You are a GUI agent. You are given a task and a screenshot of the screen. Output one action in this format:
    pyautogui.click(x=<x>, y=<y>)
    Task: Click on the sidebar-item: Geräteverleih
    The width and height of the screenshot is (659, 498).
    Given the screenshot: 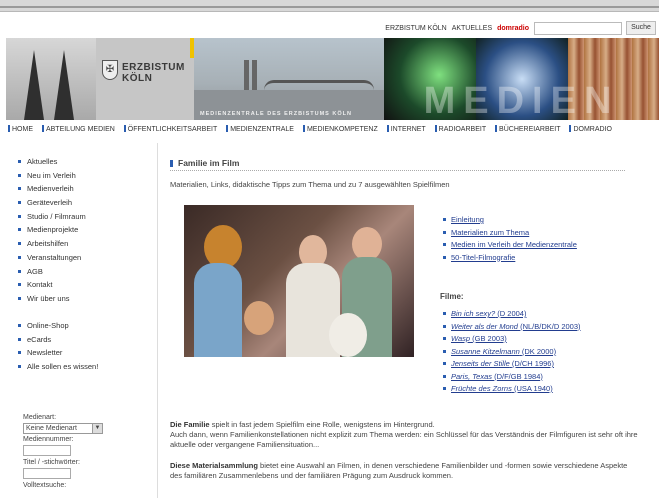 What is the action you would take?
    pyautogui.click(x=52, y=205)
    